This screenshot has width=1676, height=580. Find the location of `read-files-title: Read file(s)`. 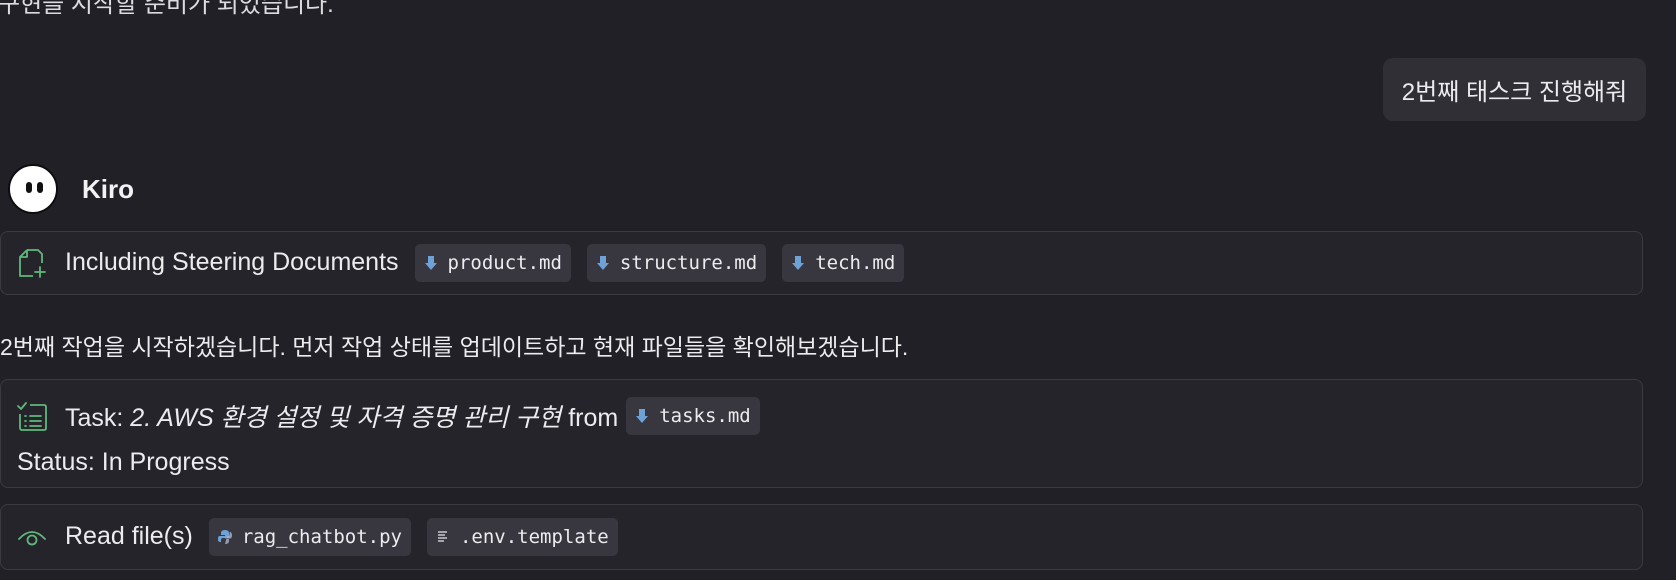

read-files-title: Read file(s) is located at coordinates (129, 536).